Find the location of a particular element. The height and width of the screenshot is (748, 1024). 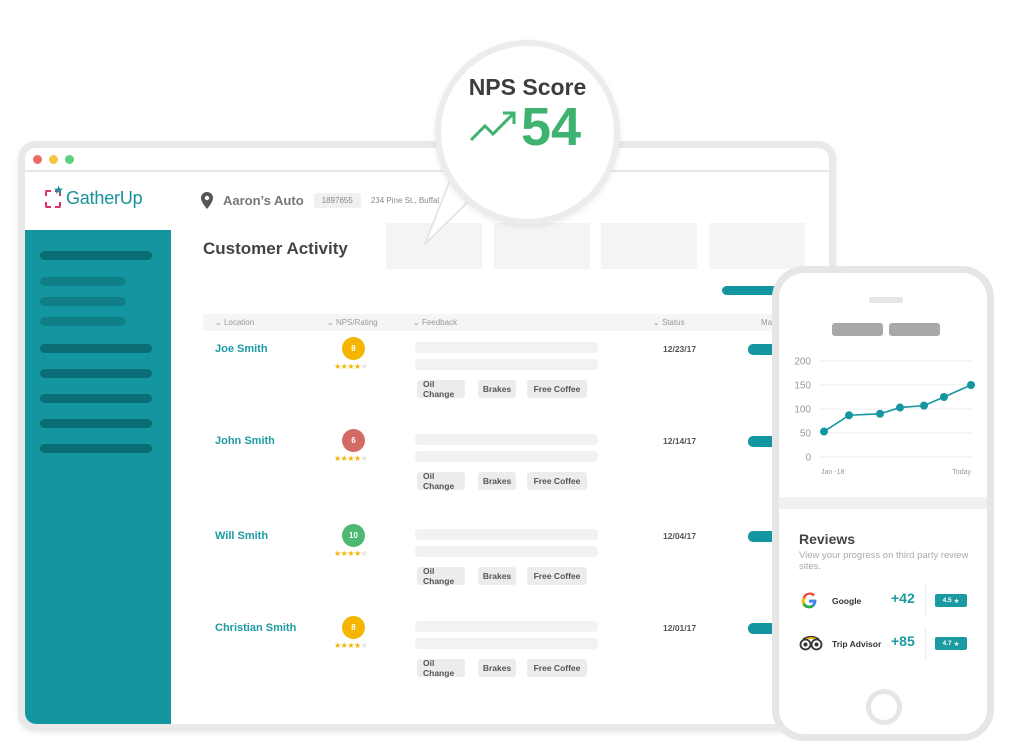

customer-name: Christian Smith is located at coordinates (255, 628).